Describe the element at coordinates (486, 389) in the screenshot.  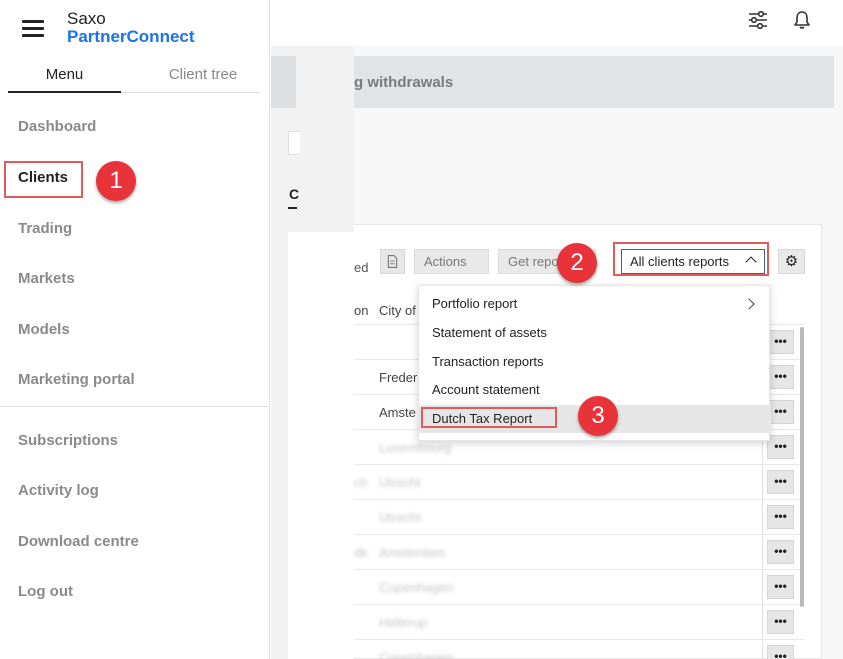
I see `menu-item-label: Account statement` at that location.